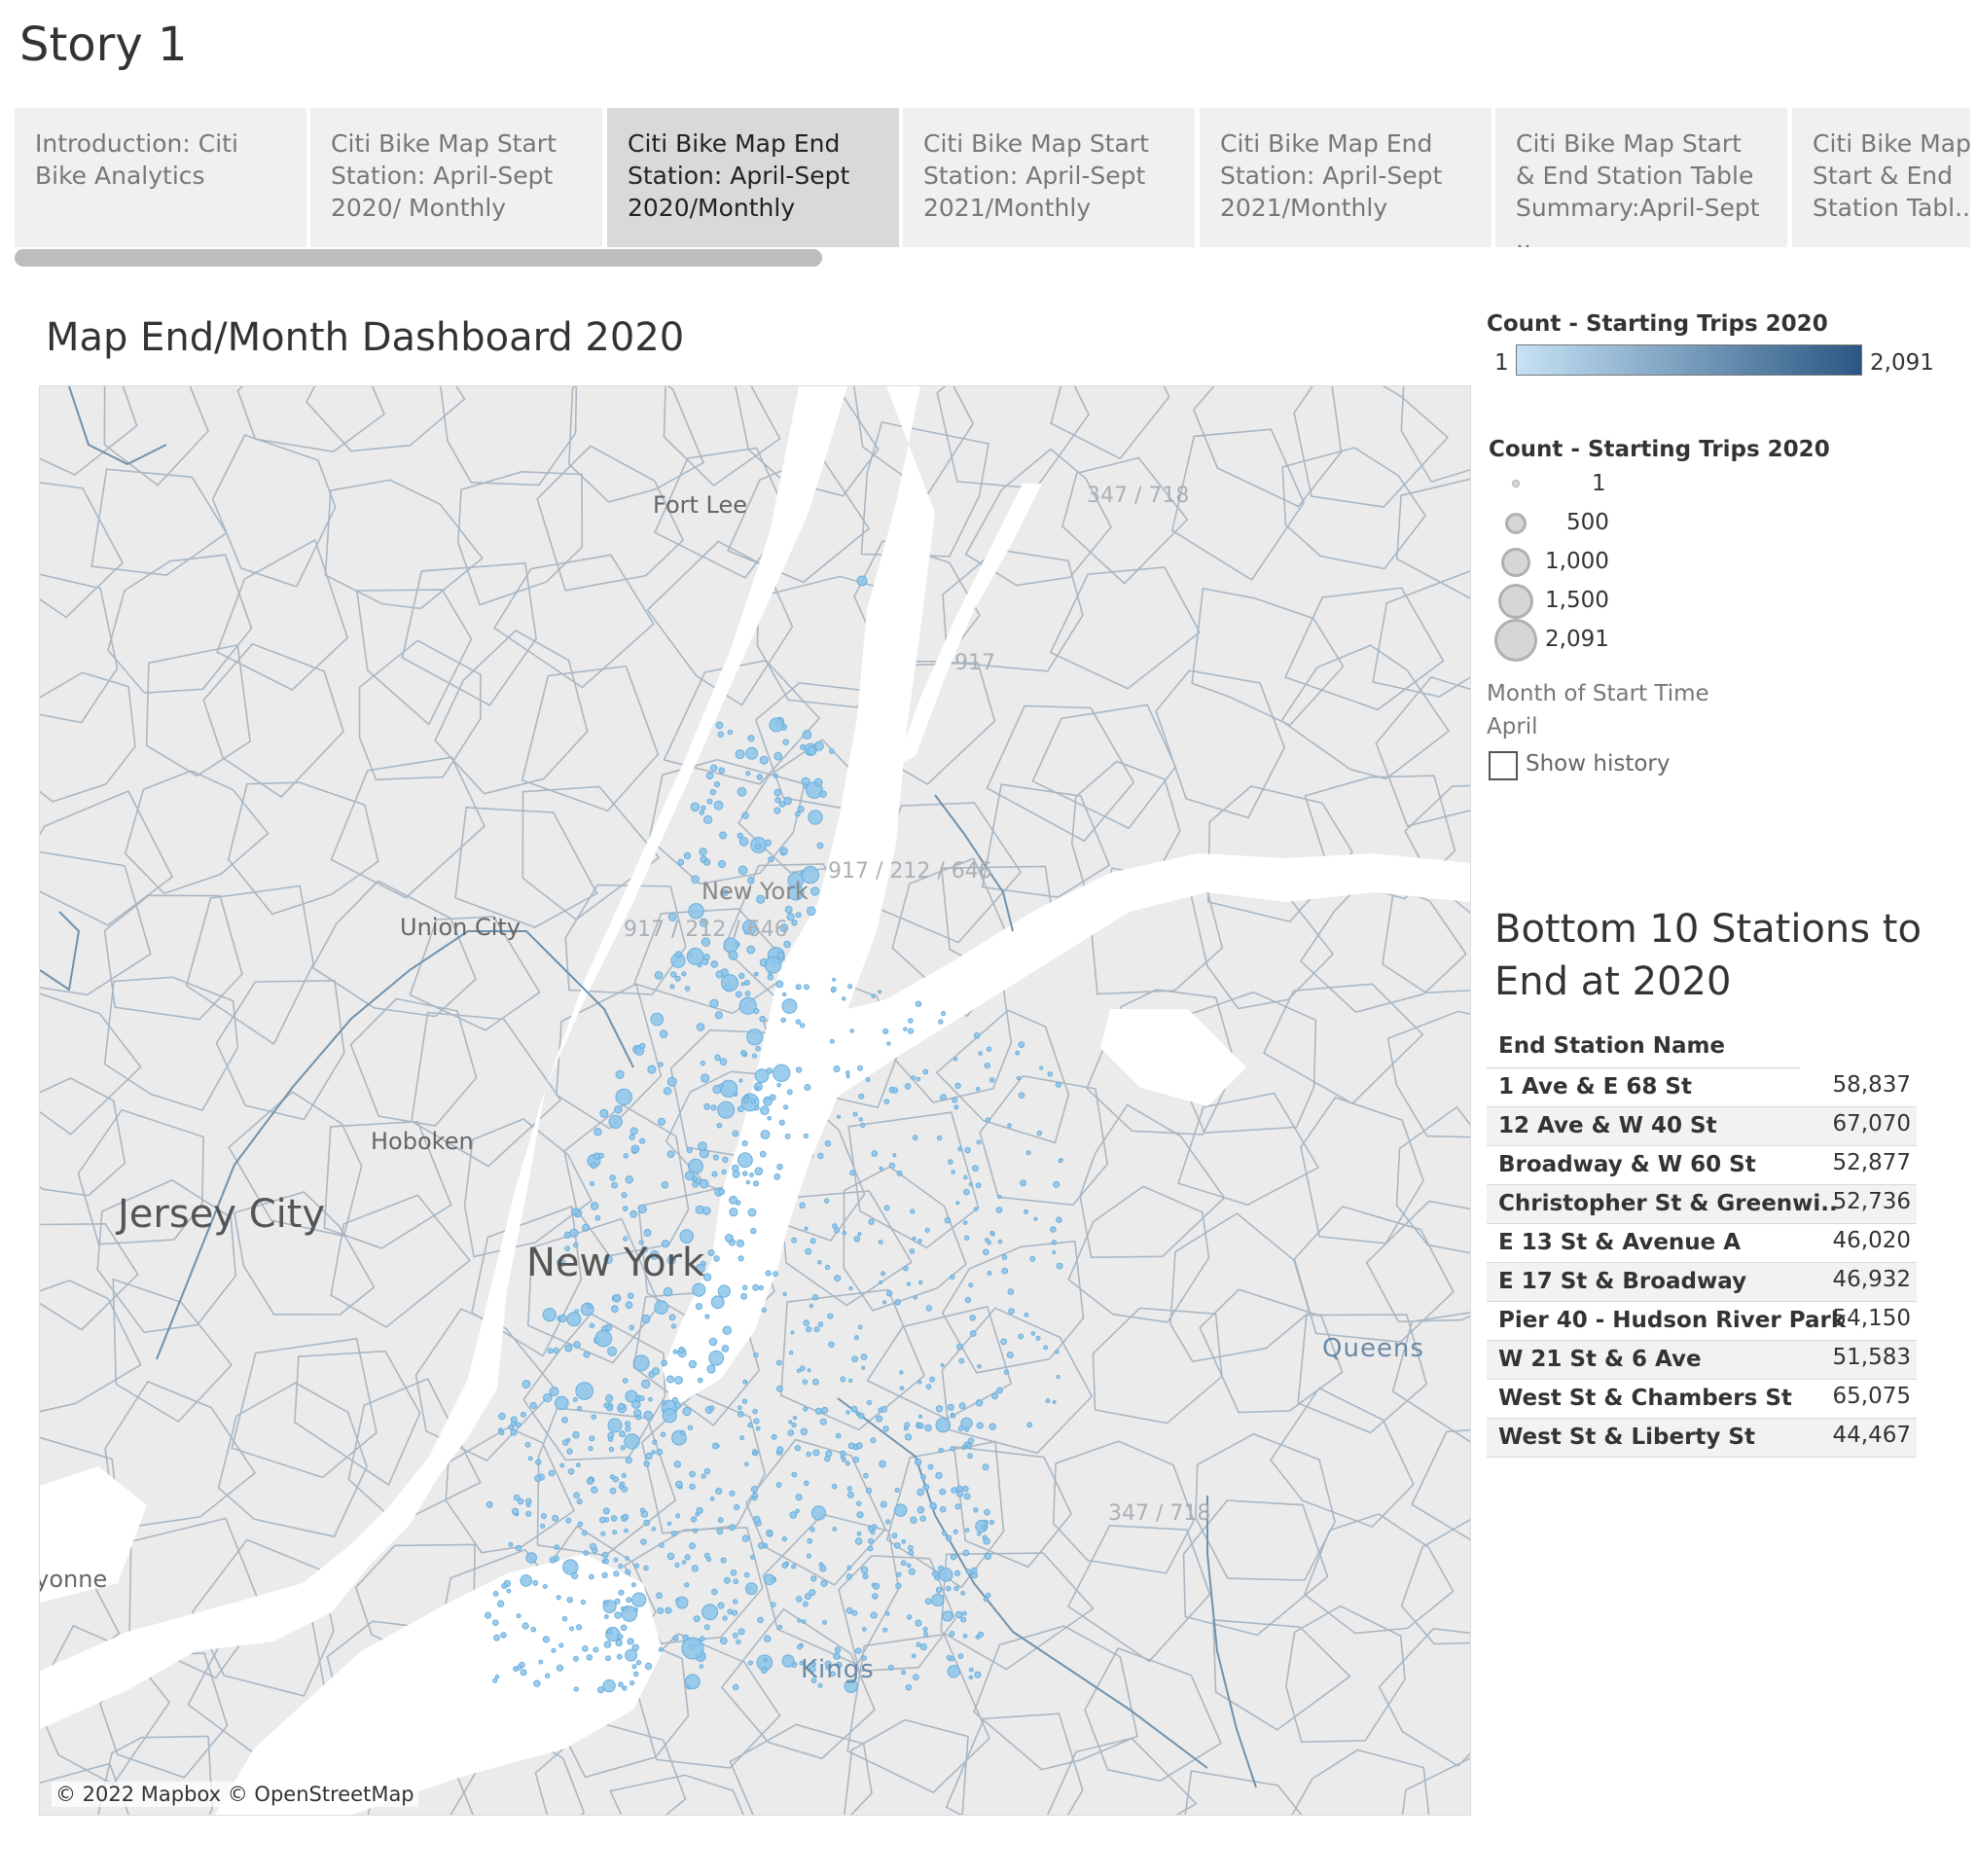  I want to click on map-attribution: © 2022 Mapbox © OpenStreetMap, so click(235, 1794).